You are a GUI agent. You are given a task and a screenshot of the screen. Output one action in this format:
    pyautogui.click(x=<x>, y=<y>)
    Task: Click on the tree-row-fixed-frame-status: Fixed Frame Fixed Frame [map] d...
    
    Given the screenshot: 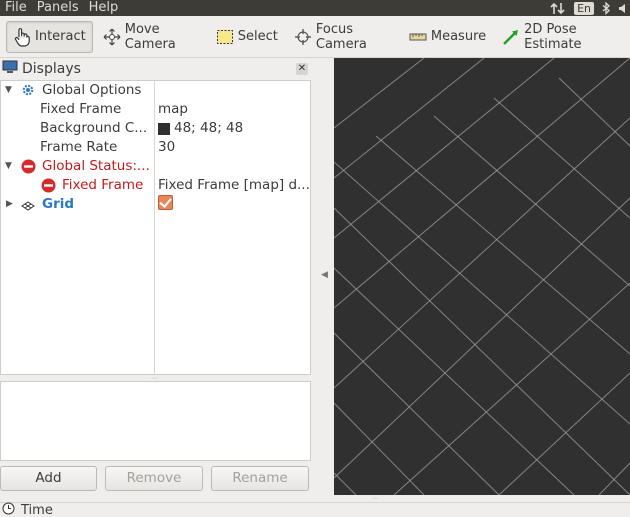 What is the action you would take?
    pyautogui.click(x=155, y=185)
    